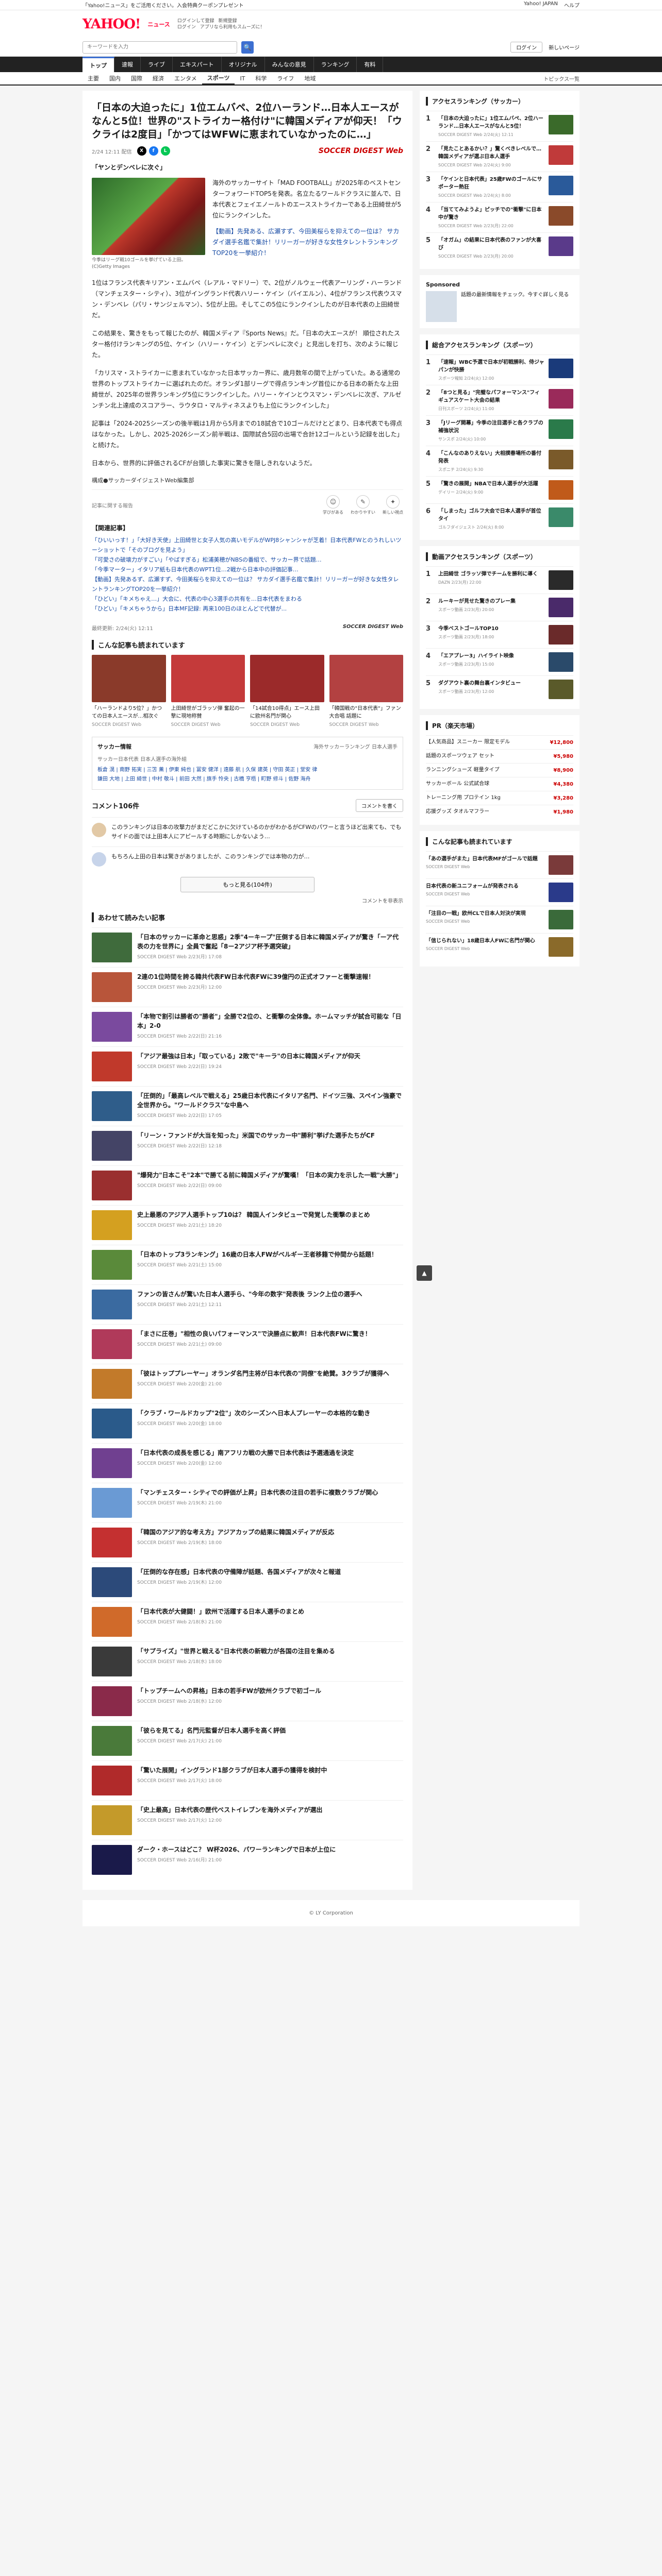 The width and height of the screenshot is (662, 2576). I want to click on subnav-tab: 国際, so click(136, 78).